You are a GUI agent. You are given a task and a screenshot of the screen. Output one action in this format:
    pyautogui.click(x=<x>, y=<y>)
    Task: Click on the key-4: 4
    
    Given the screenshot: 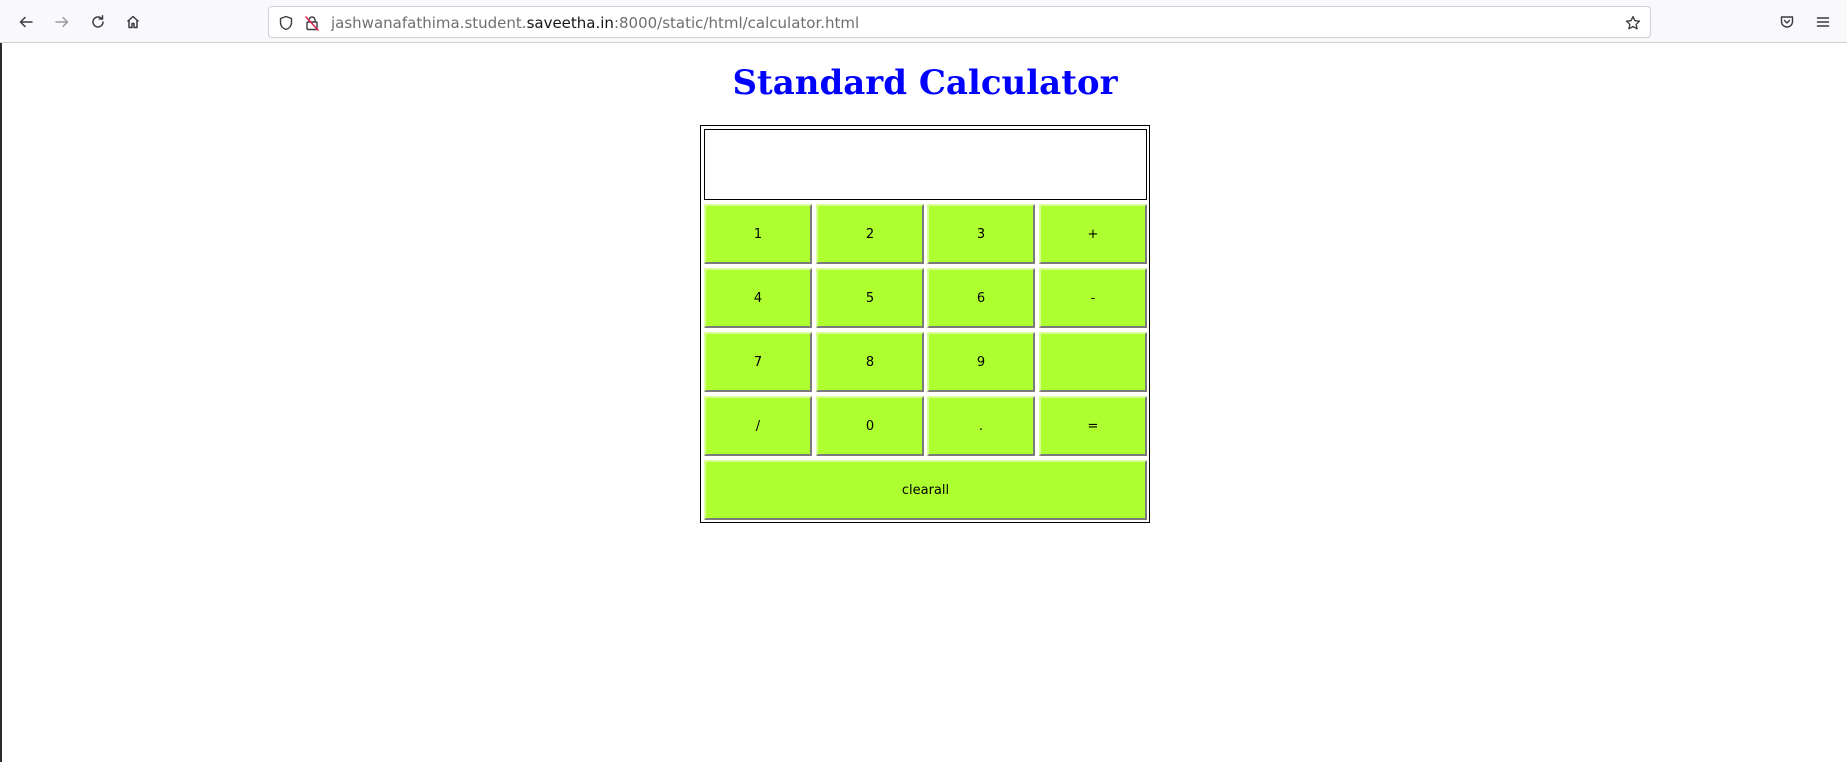 What is the action you would take?
    pyautogui.click(x=758, y=298)
    